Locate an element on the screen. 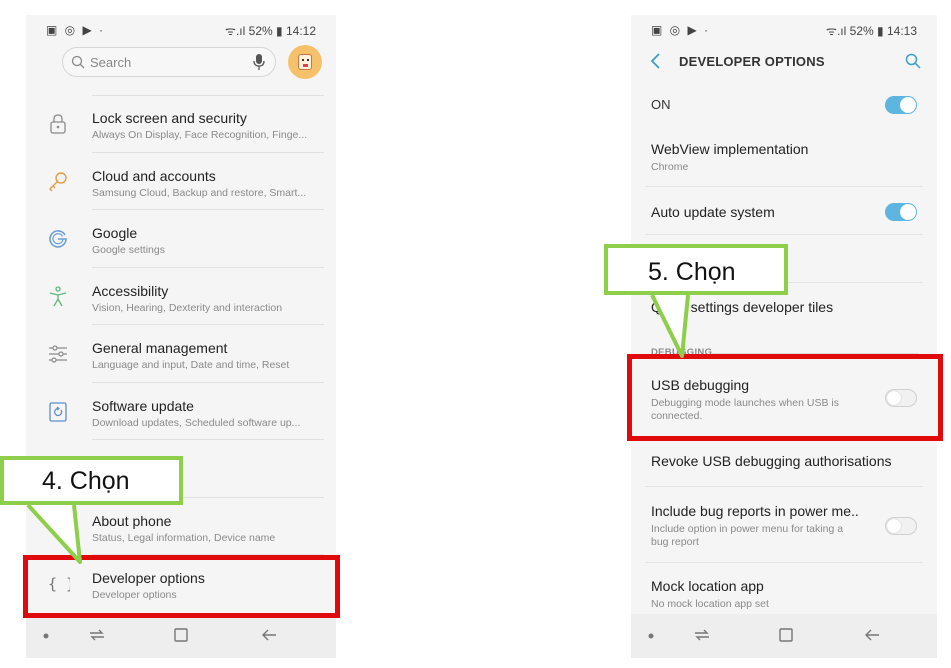  status-right: ᯤ.ıl 52% ▮ 14:12 is located at coordinates (270, 30).